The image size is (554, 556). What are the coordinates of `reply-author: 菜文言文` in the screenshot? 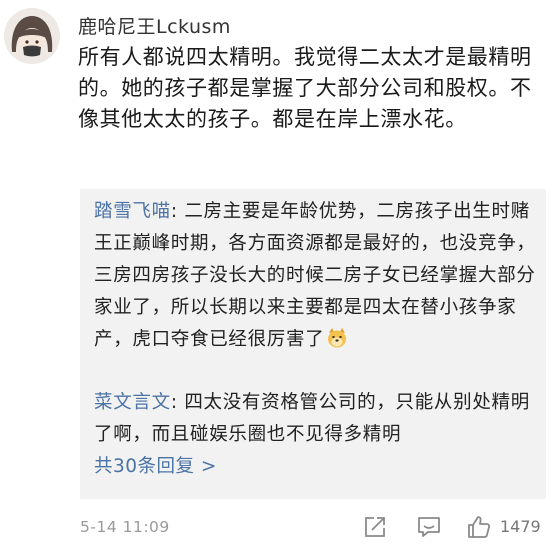 It's located at (132, 402).